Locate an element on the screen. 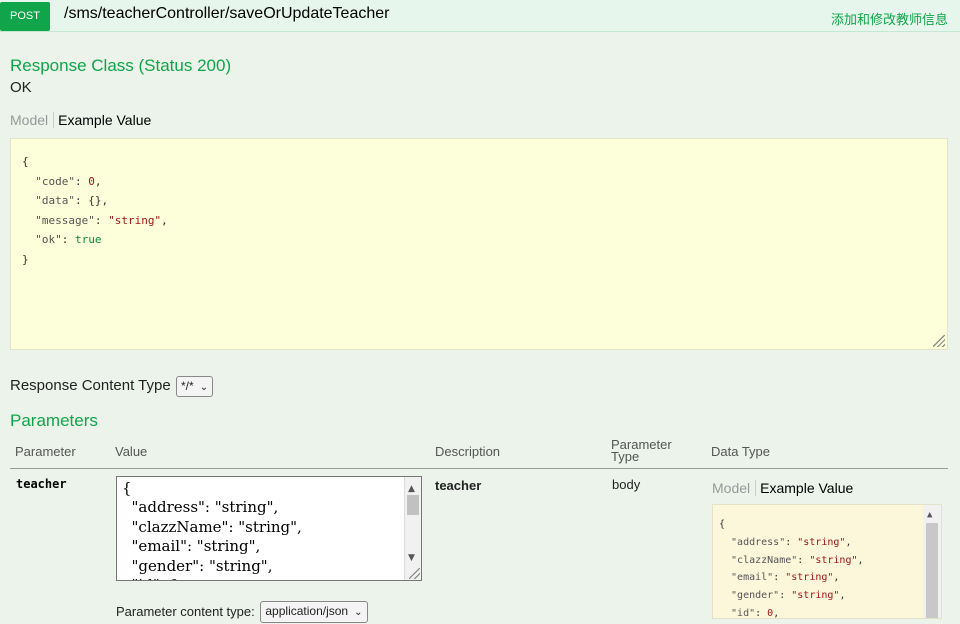 The height and width of the screenshot is (624, 960). parameter-name: teacher is located at coordinates (41, 484).